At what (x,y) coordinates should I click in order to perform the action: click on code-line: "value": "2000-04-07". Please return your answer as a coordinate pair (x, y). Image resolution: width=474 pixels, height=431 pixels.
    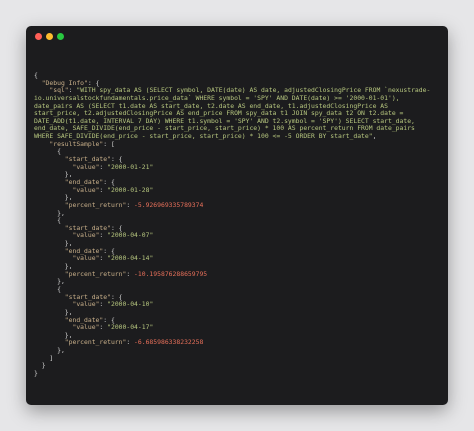
    Looking at the image, I should click on (238, 236).